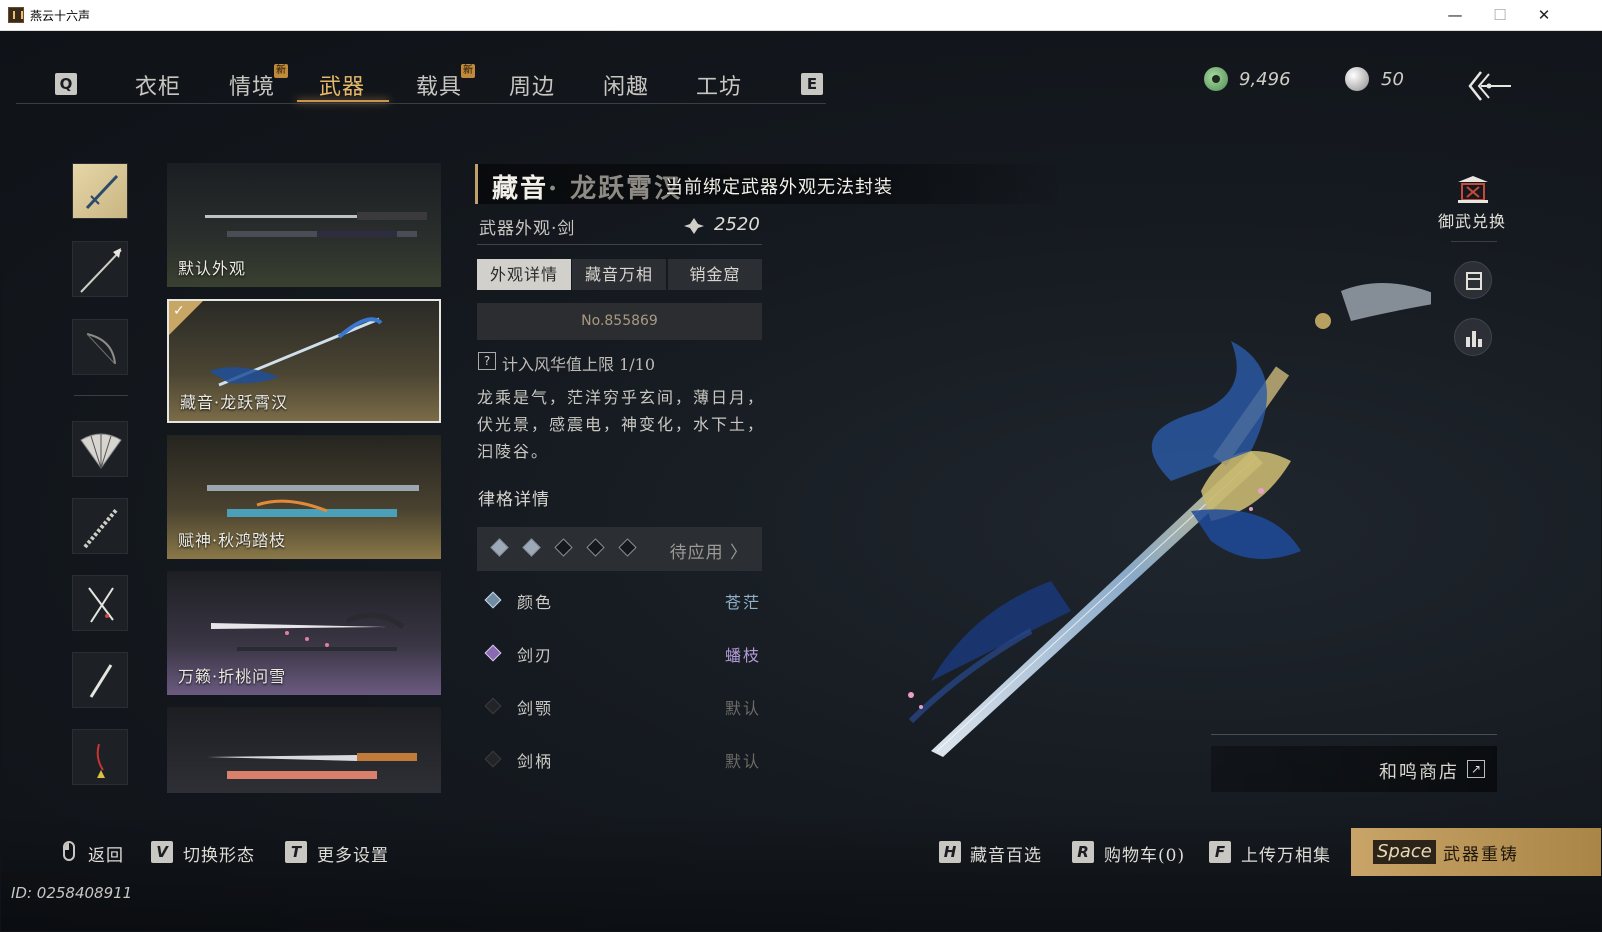 The image size is (1602, 932). I want to click on app-icon, so click(16, 15).